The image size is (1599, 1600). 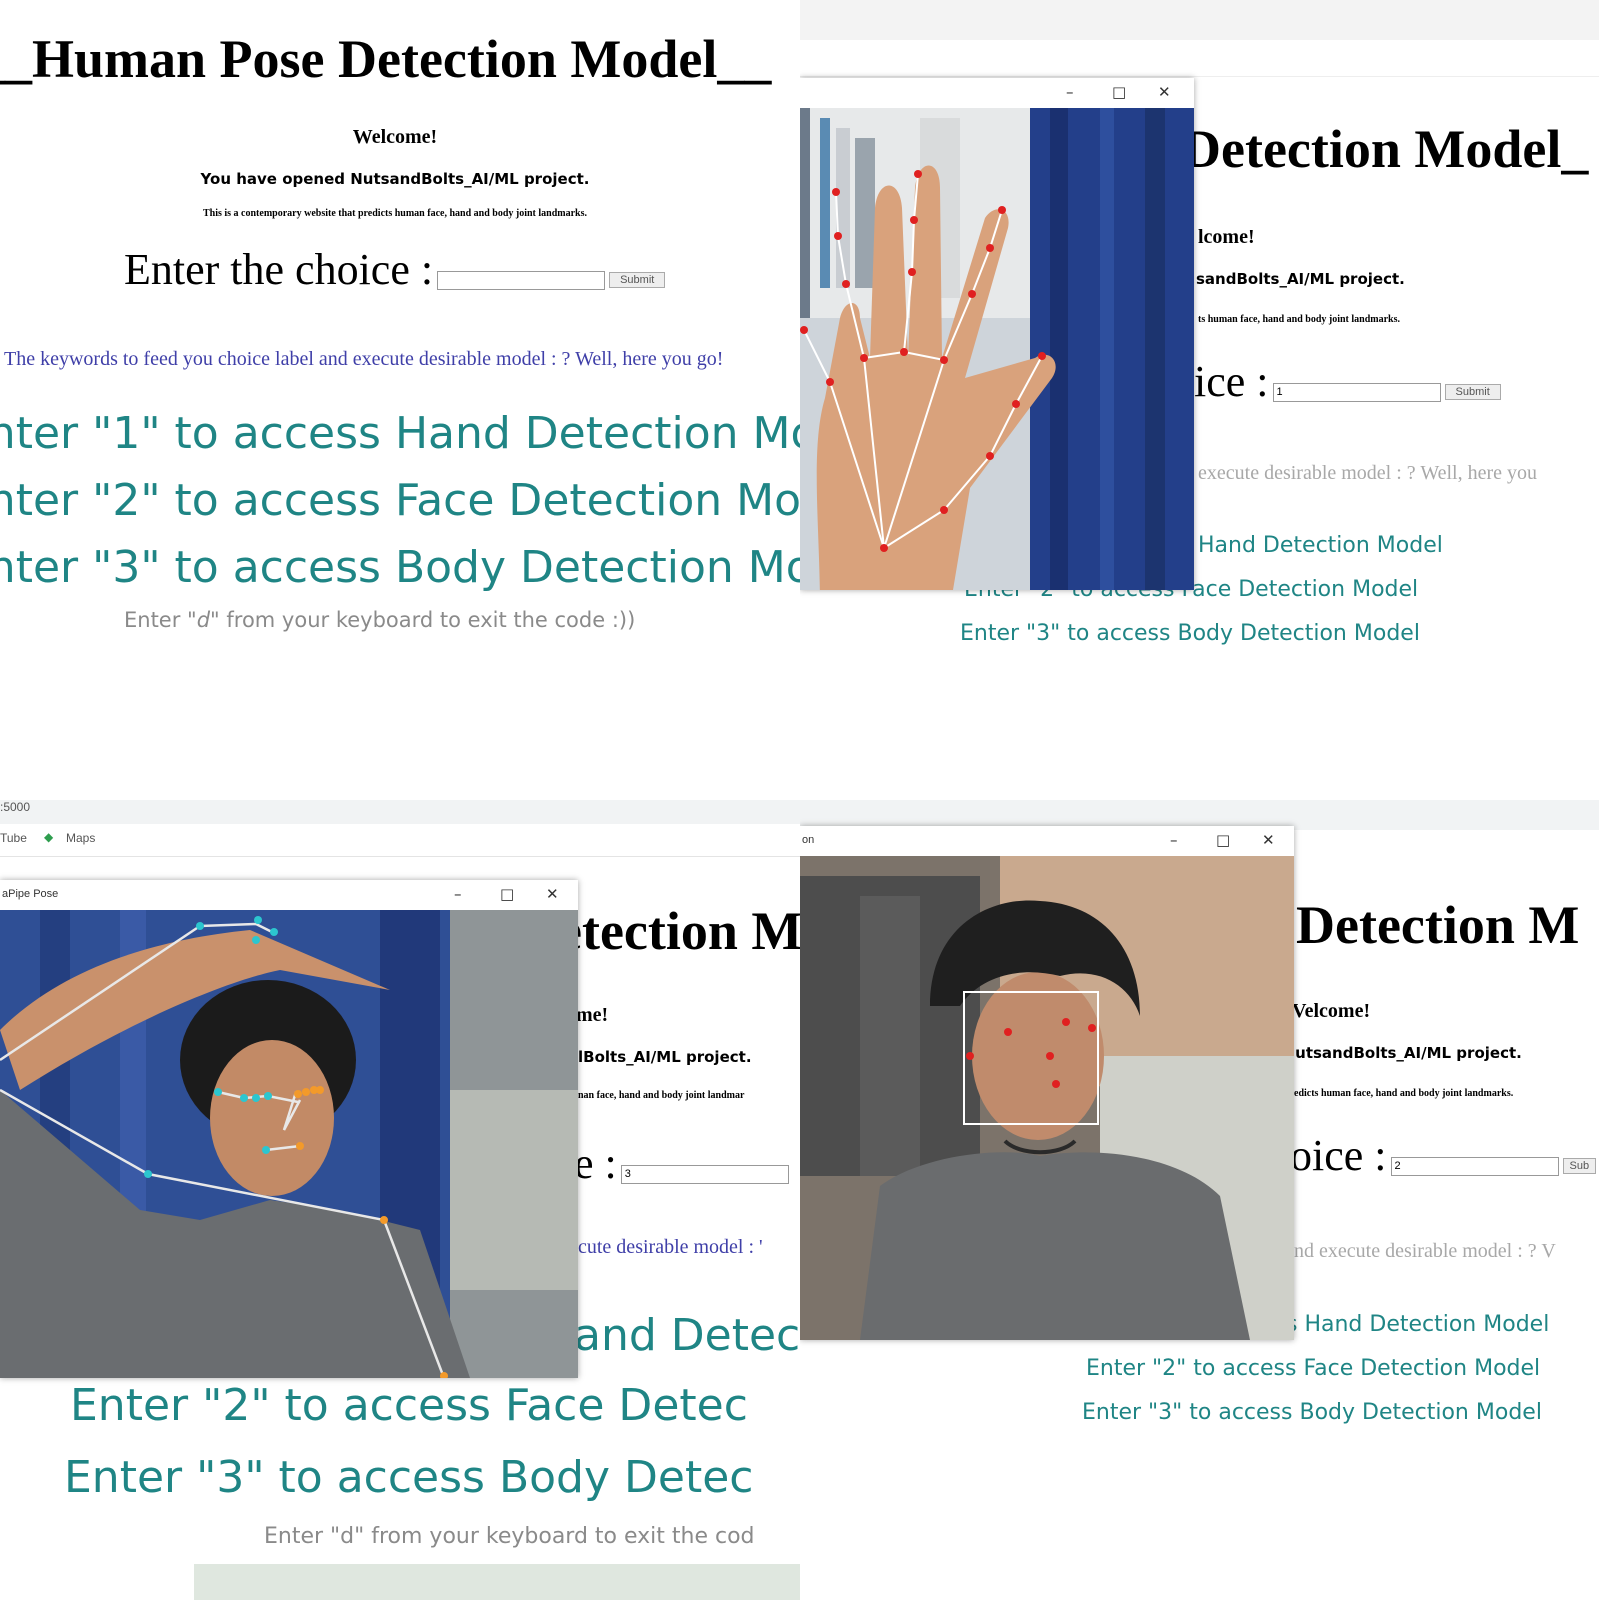 I want to click on page-title: etection M, so click(x=679, y=931).